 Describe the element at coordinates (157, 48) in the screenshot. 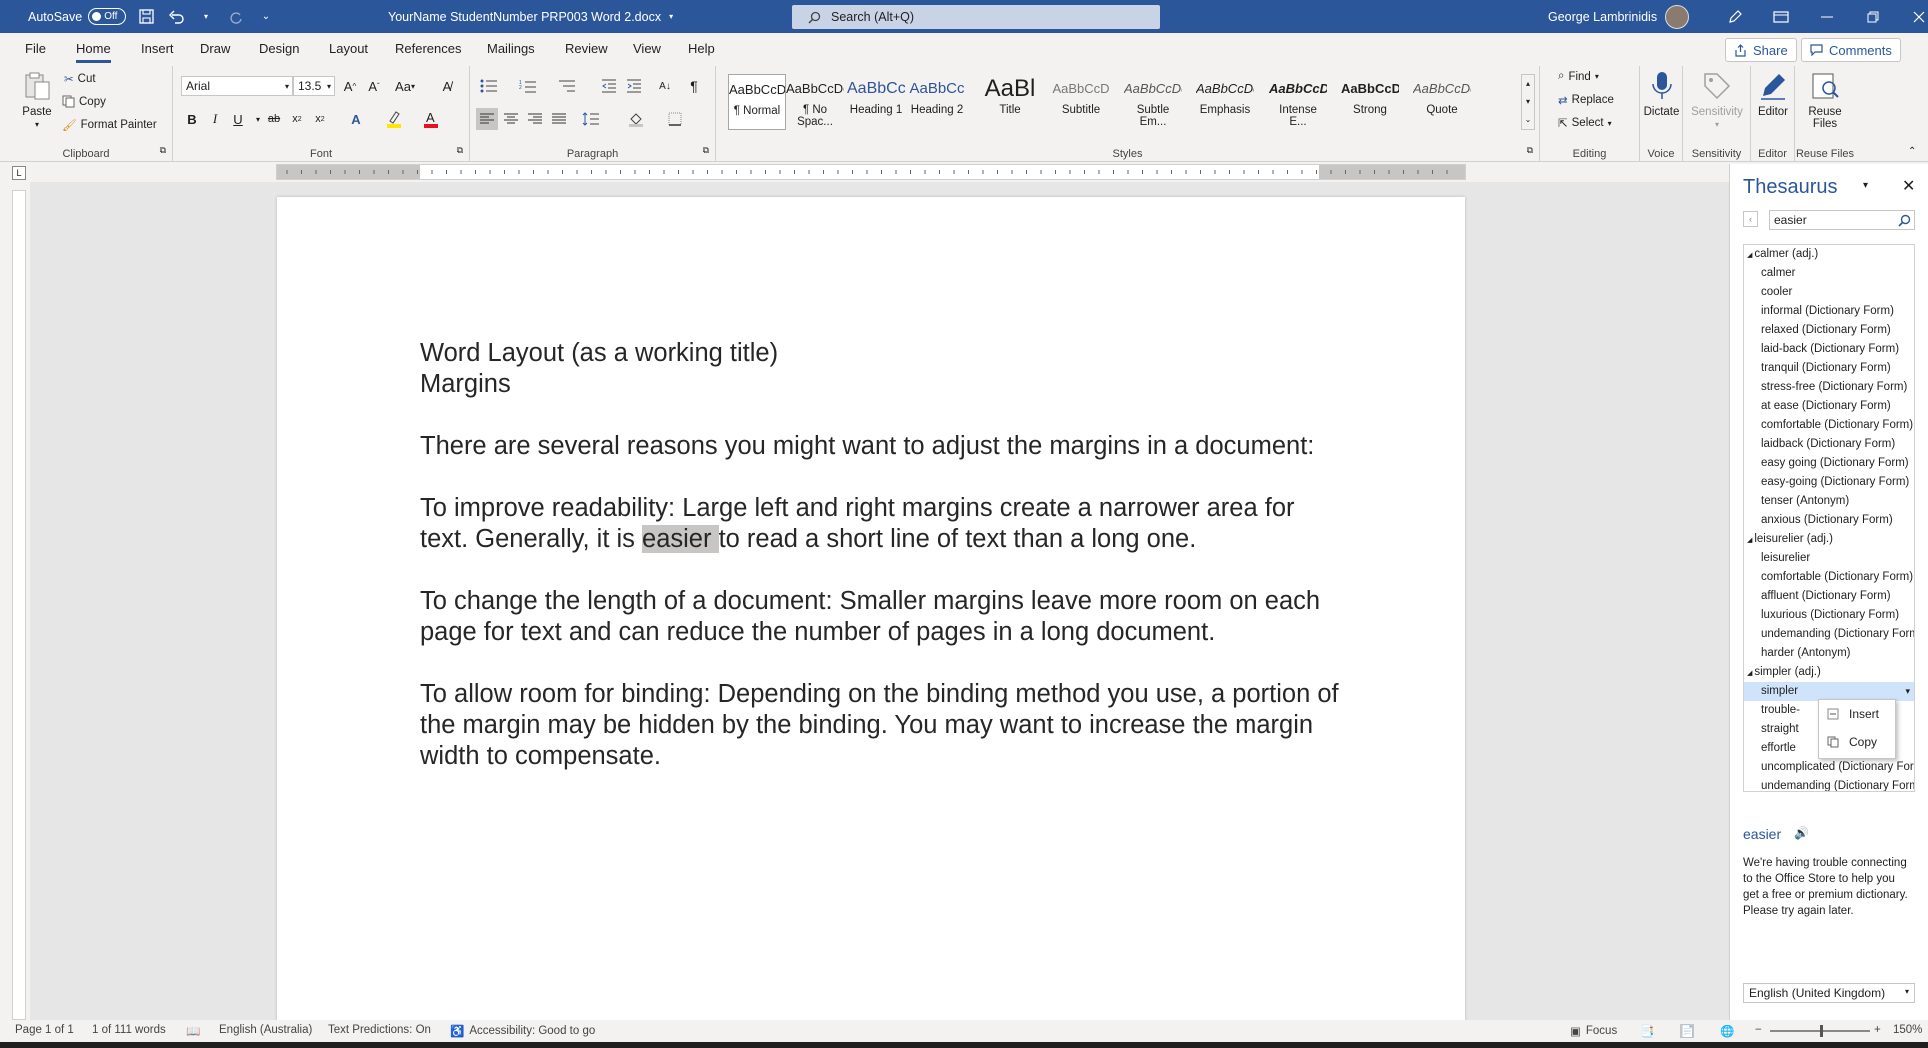

I see `tab-insert: Insert` at that location.